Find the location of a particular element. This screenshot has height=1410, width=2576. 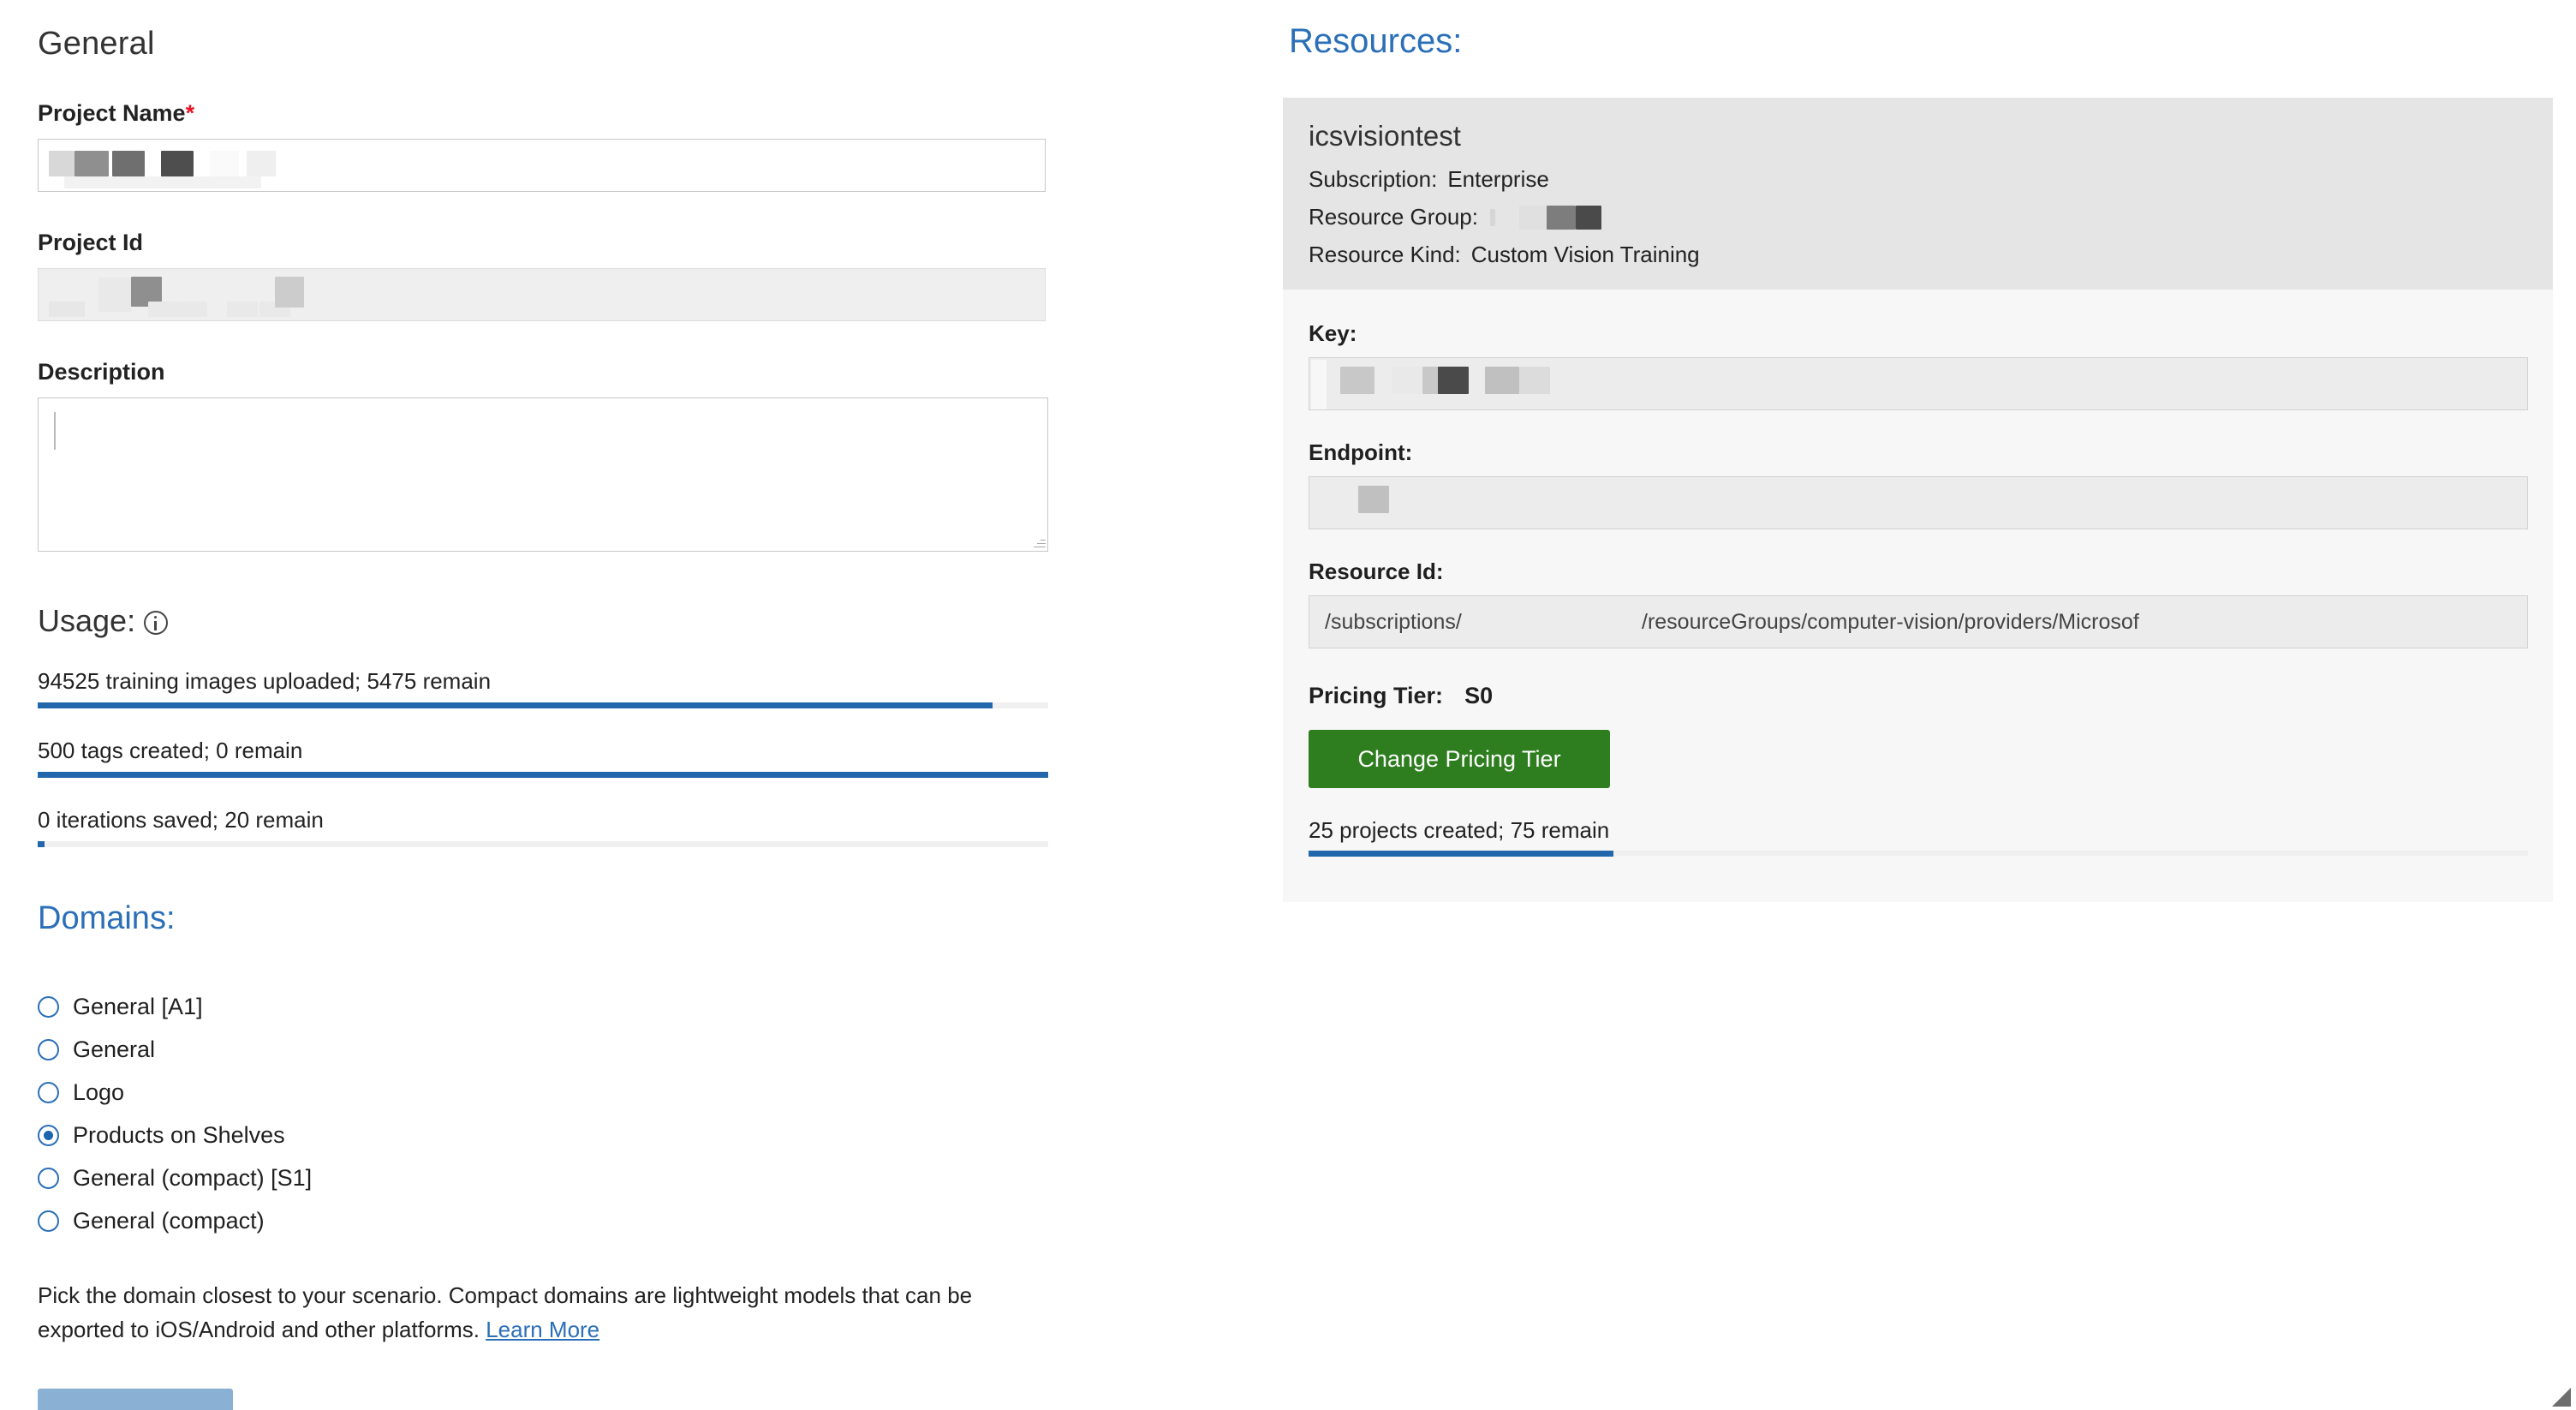

project-id-label: Project Id is located at coordinates (91, 242).